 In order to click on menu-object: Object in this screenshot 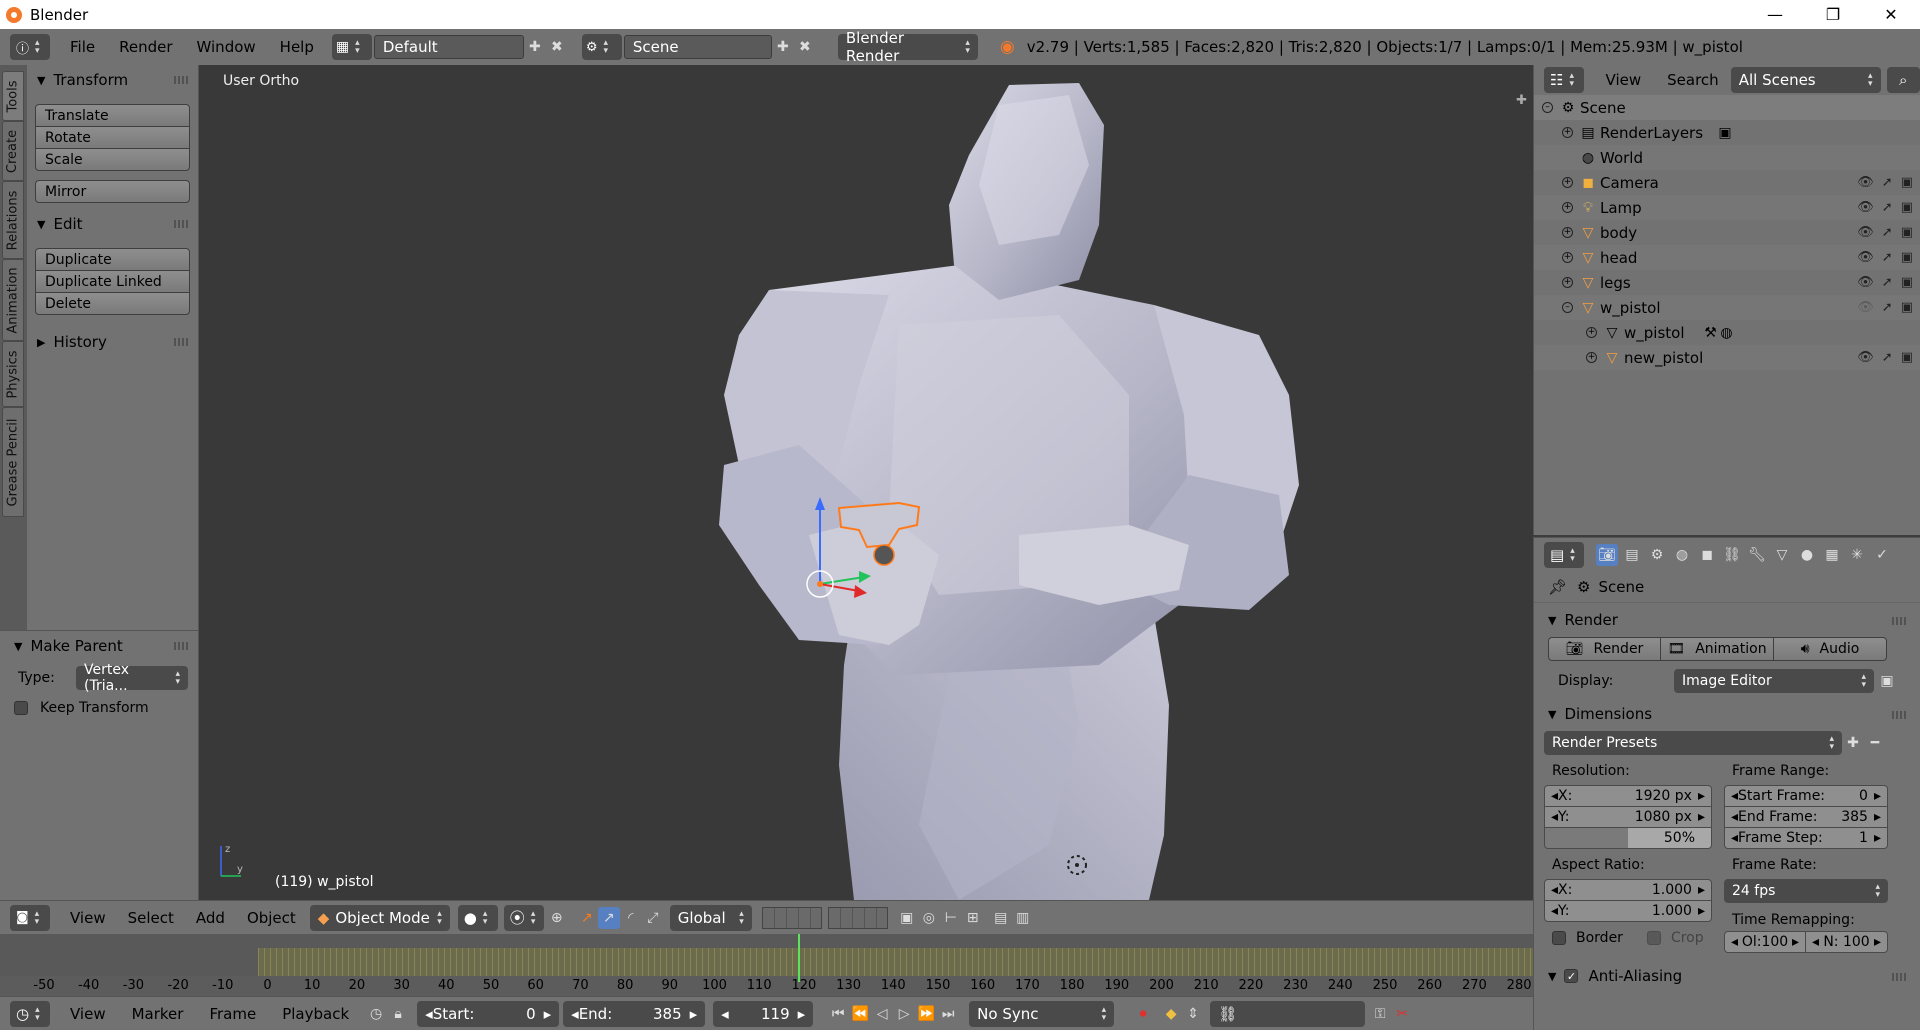, I will do `click(271, 918)`.